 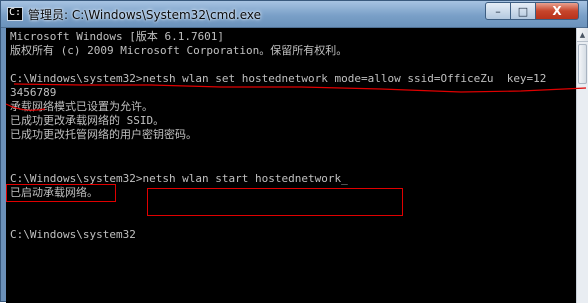 What do you see at coordinates (296, 97) in the screenshot?
I see `red-underline-annotations` at bounding box center [296, 97].